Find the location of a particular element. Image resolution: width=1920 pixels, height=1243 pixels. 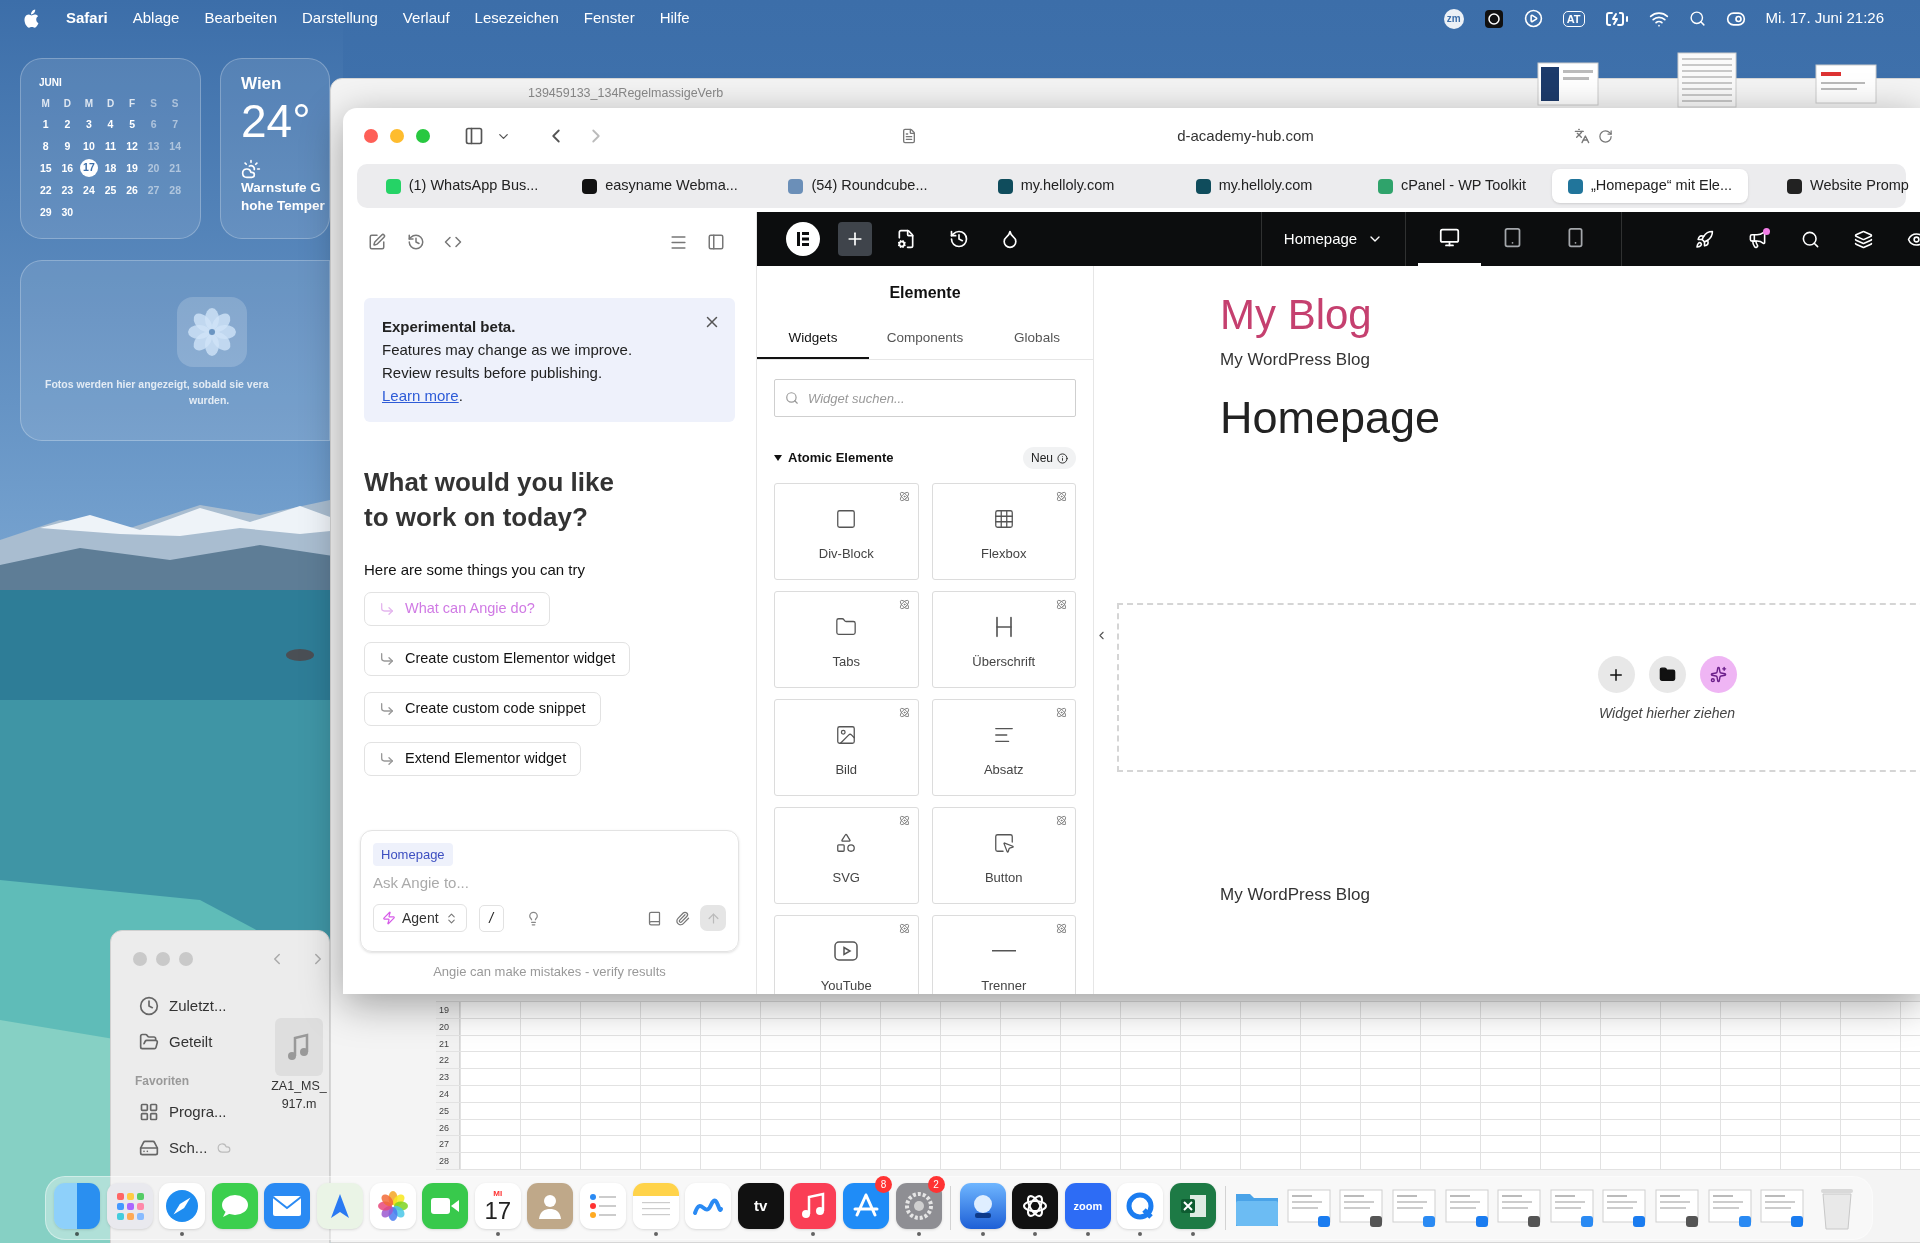

menu-item: Ablage is located at coordinates (156, 18).